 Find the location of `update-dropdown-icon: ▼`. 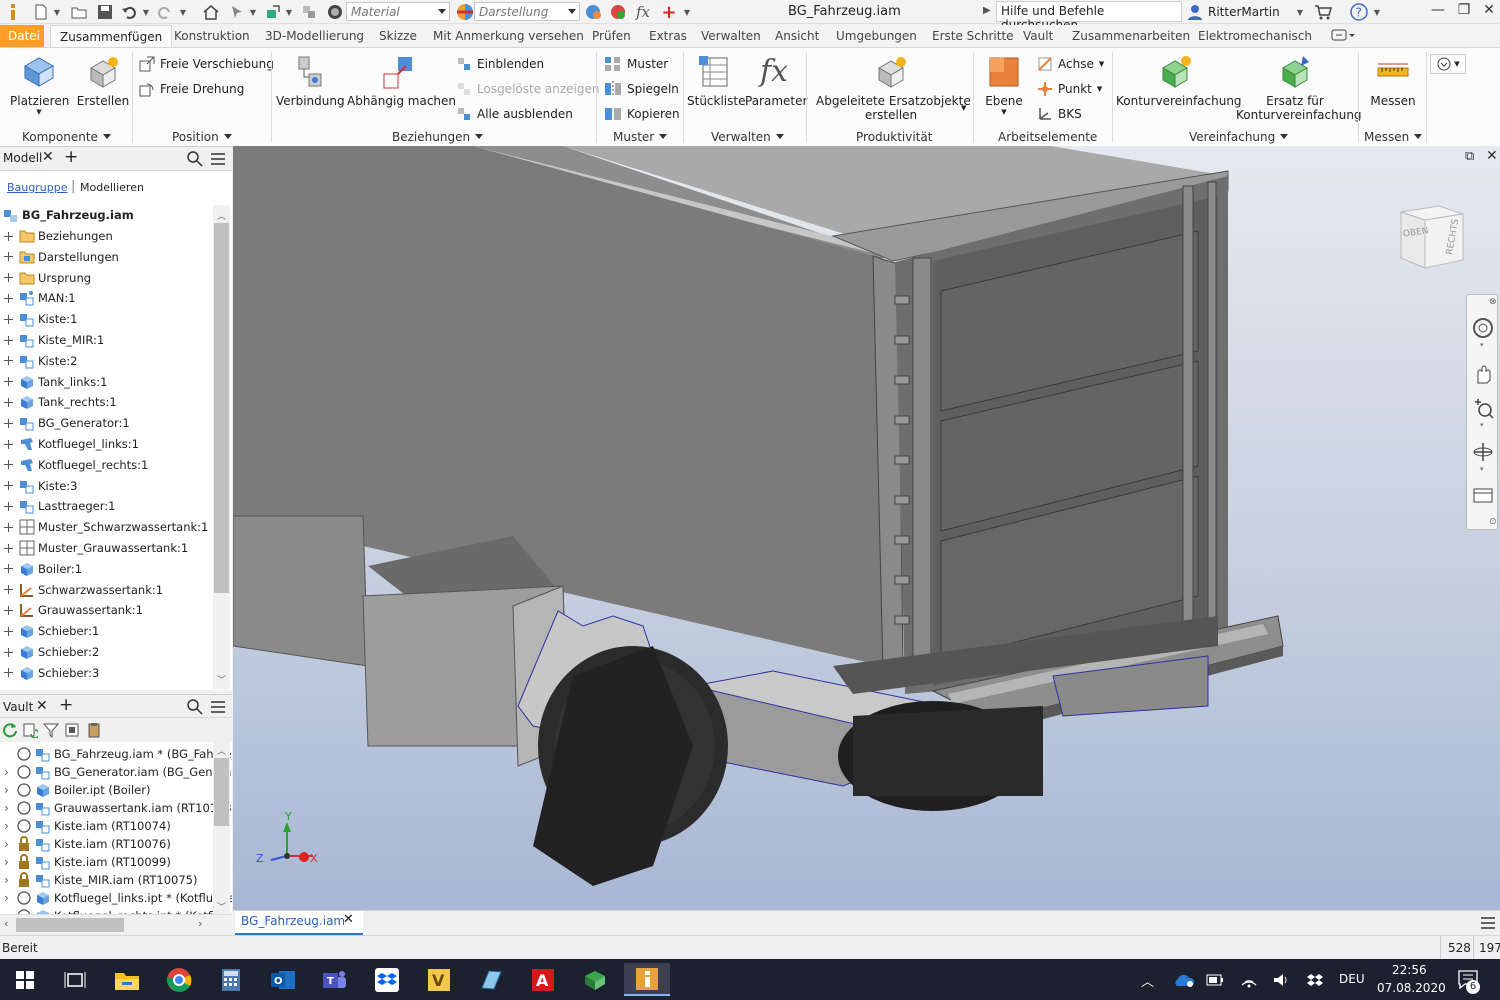

update-dropdown-icon: ▼ is located at coordinates (289, 12).